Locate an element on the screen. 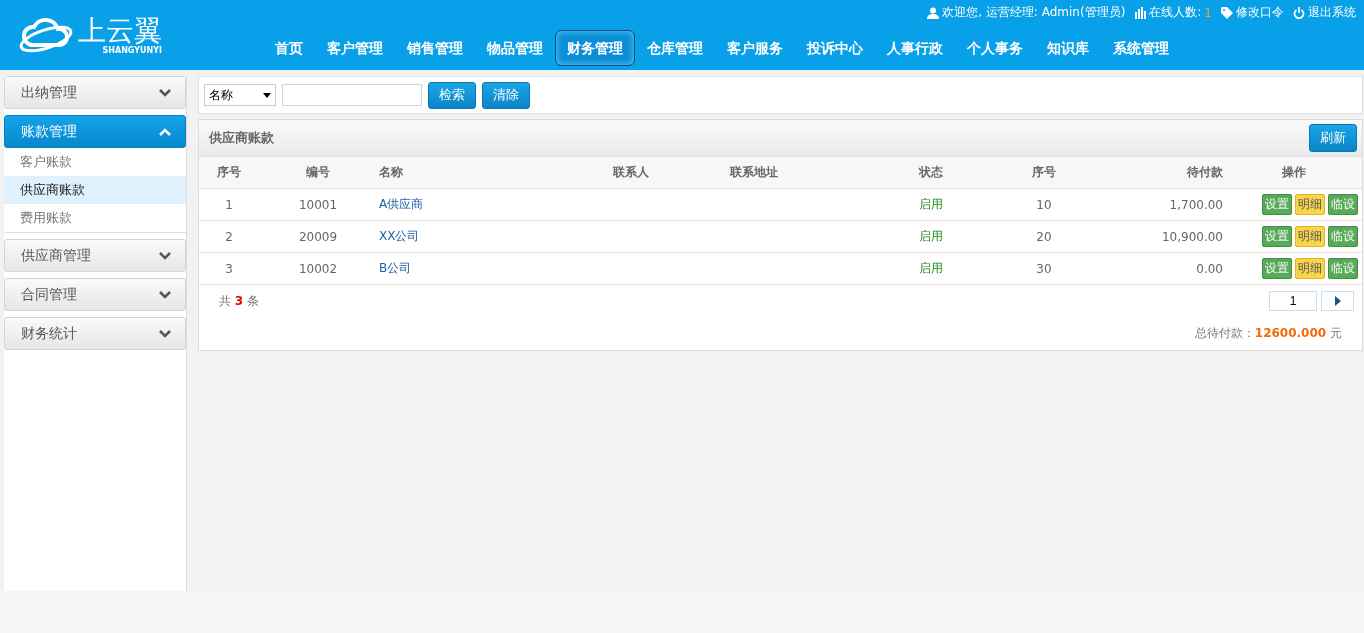 Image resolution: width=1364 pixels, height=633 pixels. clear-button: 清除 is located at coordinates (506, 95).